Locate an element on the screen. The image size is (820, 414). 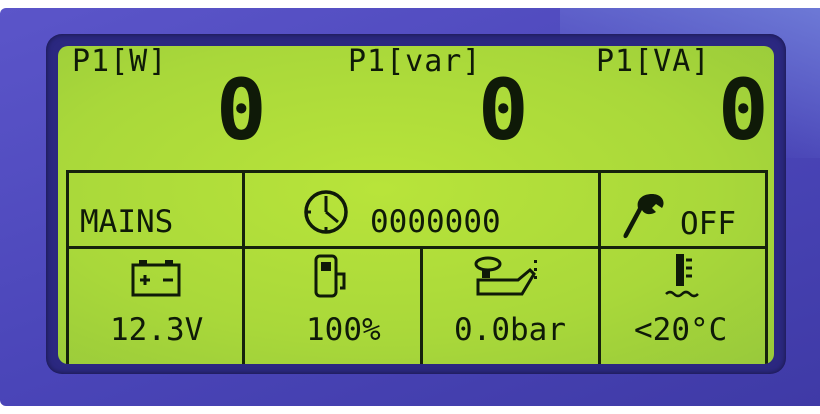
thermometer-icon is located at coordinates (682, 276).